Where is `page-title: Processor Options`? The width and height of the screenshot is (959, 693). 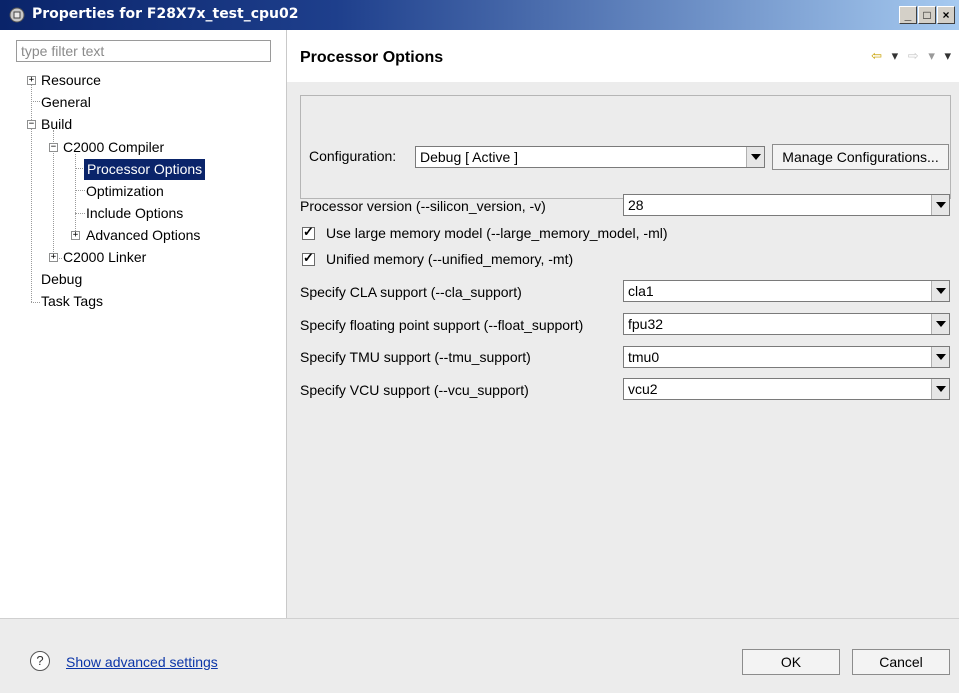 page-title: Processor Options is located at coordinates (372, 57).